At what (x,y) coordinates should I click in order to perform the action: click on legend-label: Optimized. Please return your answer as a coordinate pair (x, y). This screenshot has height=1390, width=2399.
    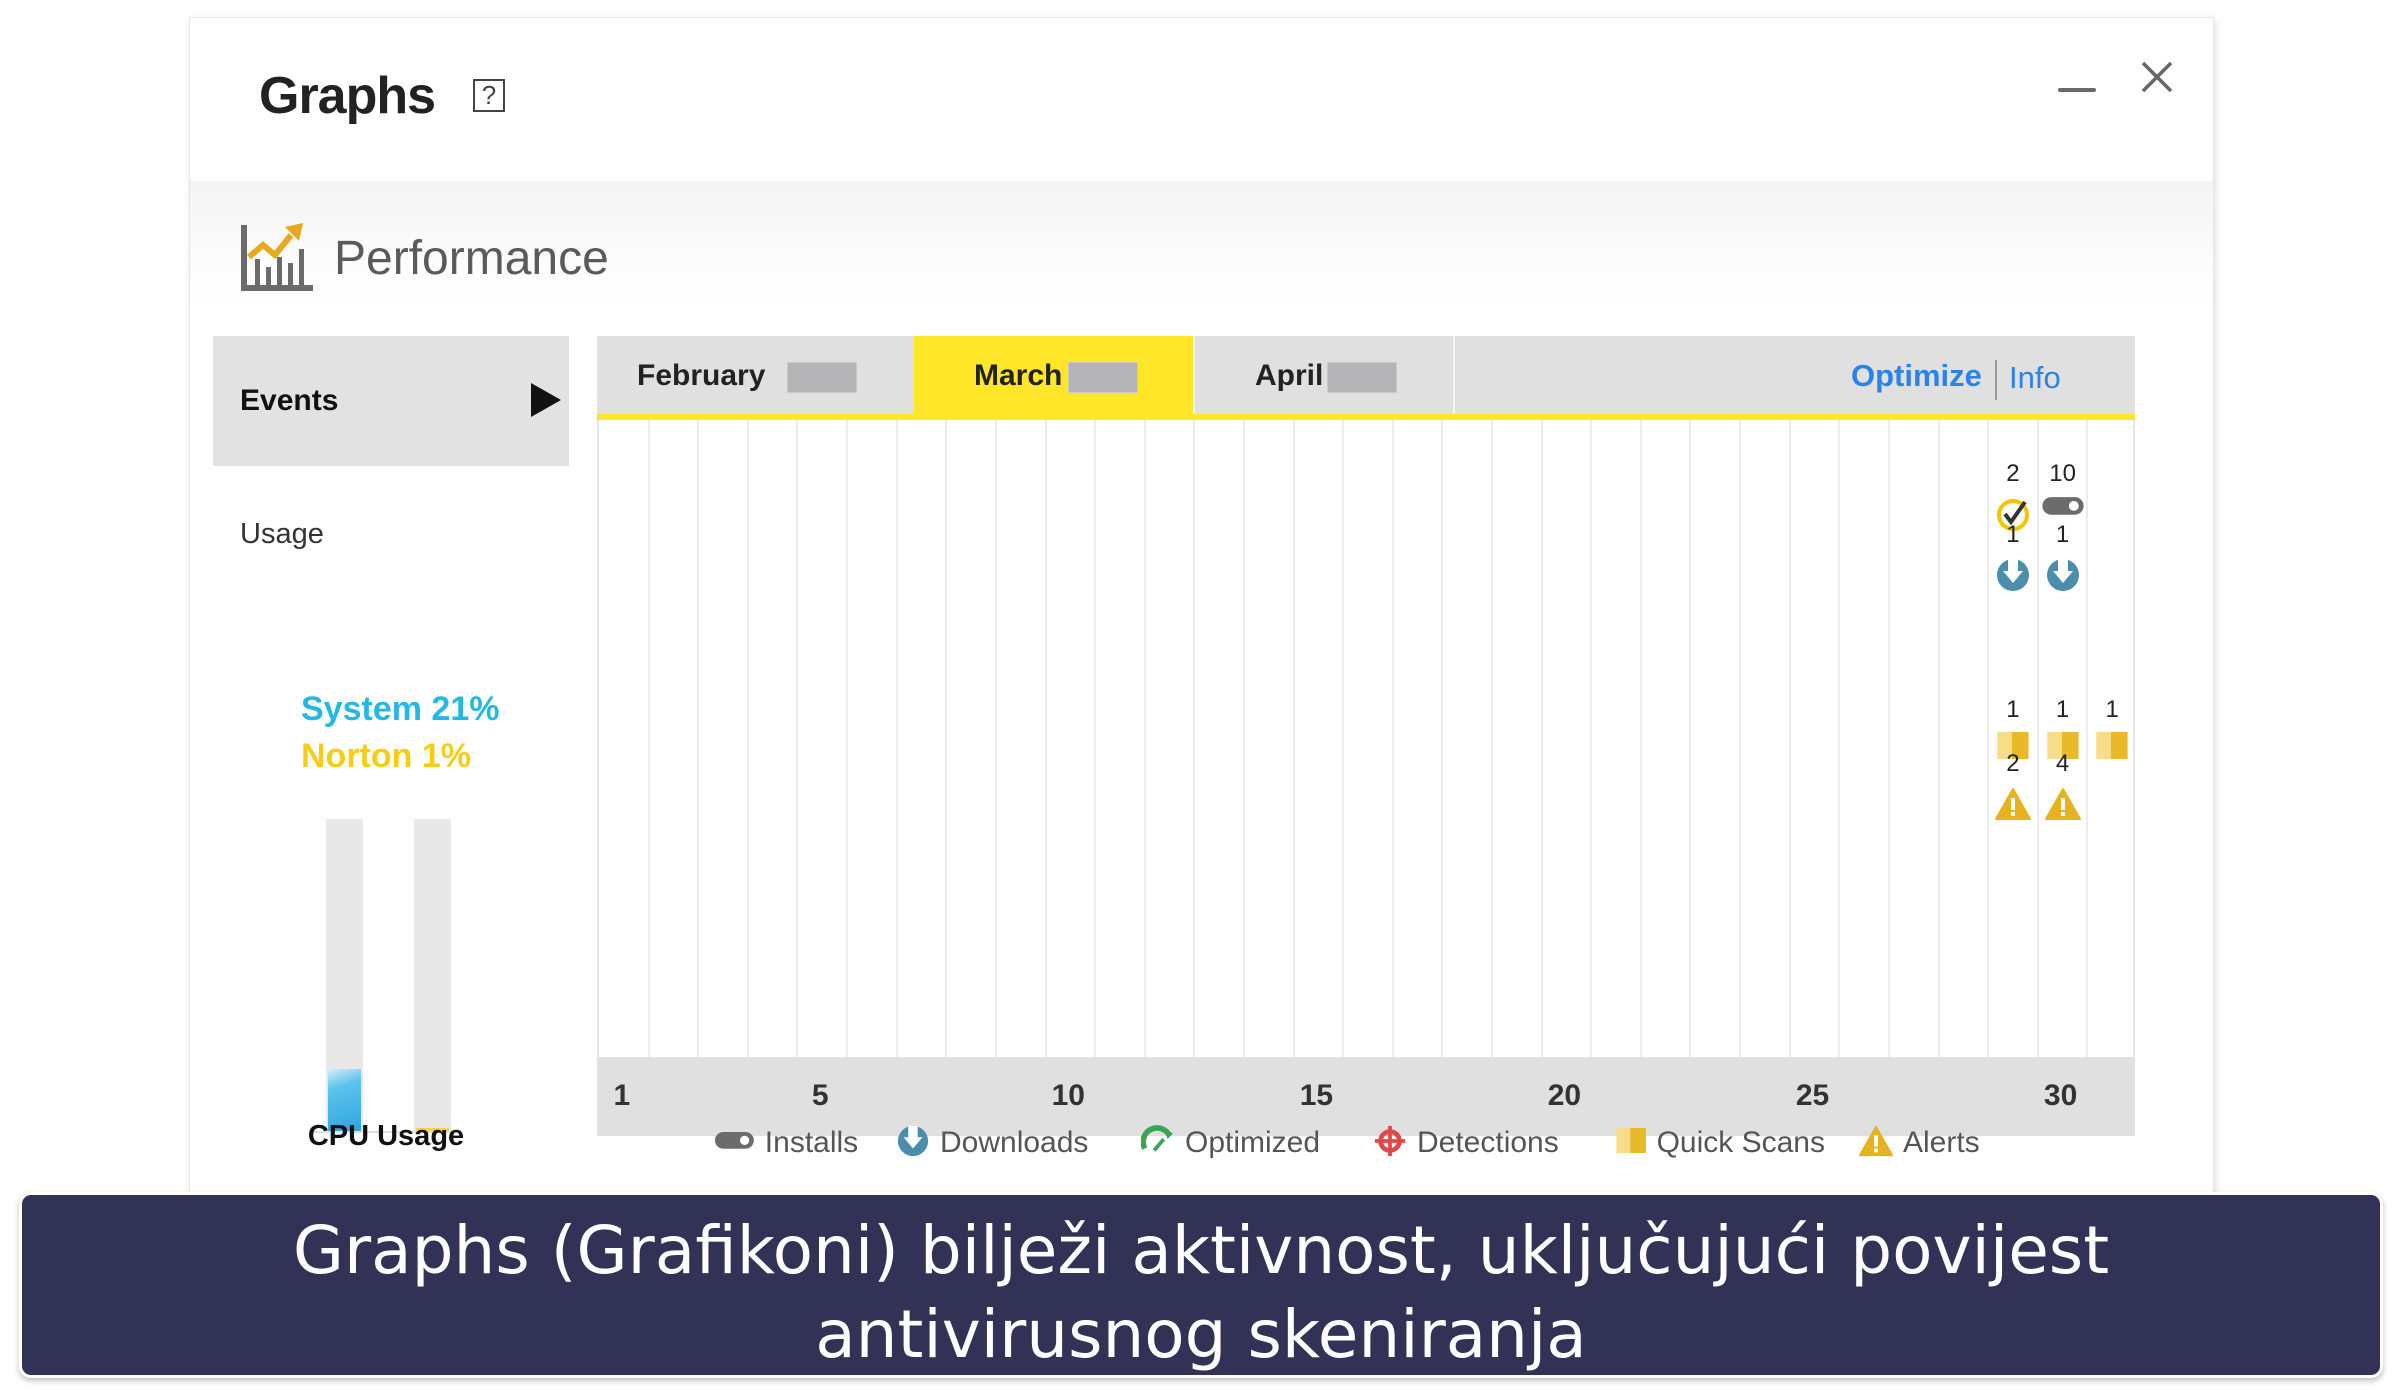
    Looking at the image, I should click on (1253, 1142).